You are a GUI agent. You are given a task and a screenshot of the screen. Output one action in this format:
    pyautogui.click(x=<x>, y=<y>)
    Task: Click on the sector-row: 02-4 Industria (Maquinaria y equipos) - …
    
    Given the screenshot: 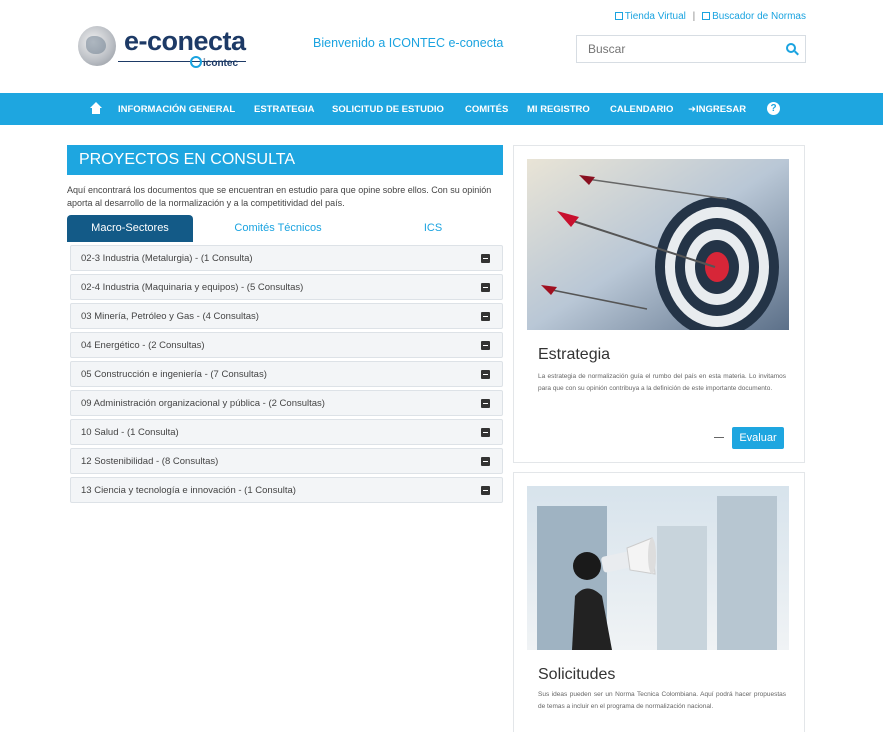 What is the action you would take?
    pyautogui.click(x=286, y=287)
    